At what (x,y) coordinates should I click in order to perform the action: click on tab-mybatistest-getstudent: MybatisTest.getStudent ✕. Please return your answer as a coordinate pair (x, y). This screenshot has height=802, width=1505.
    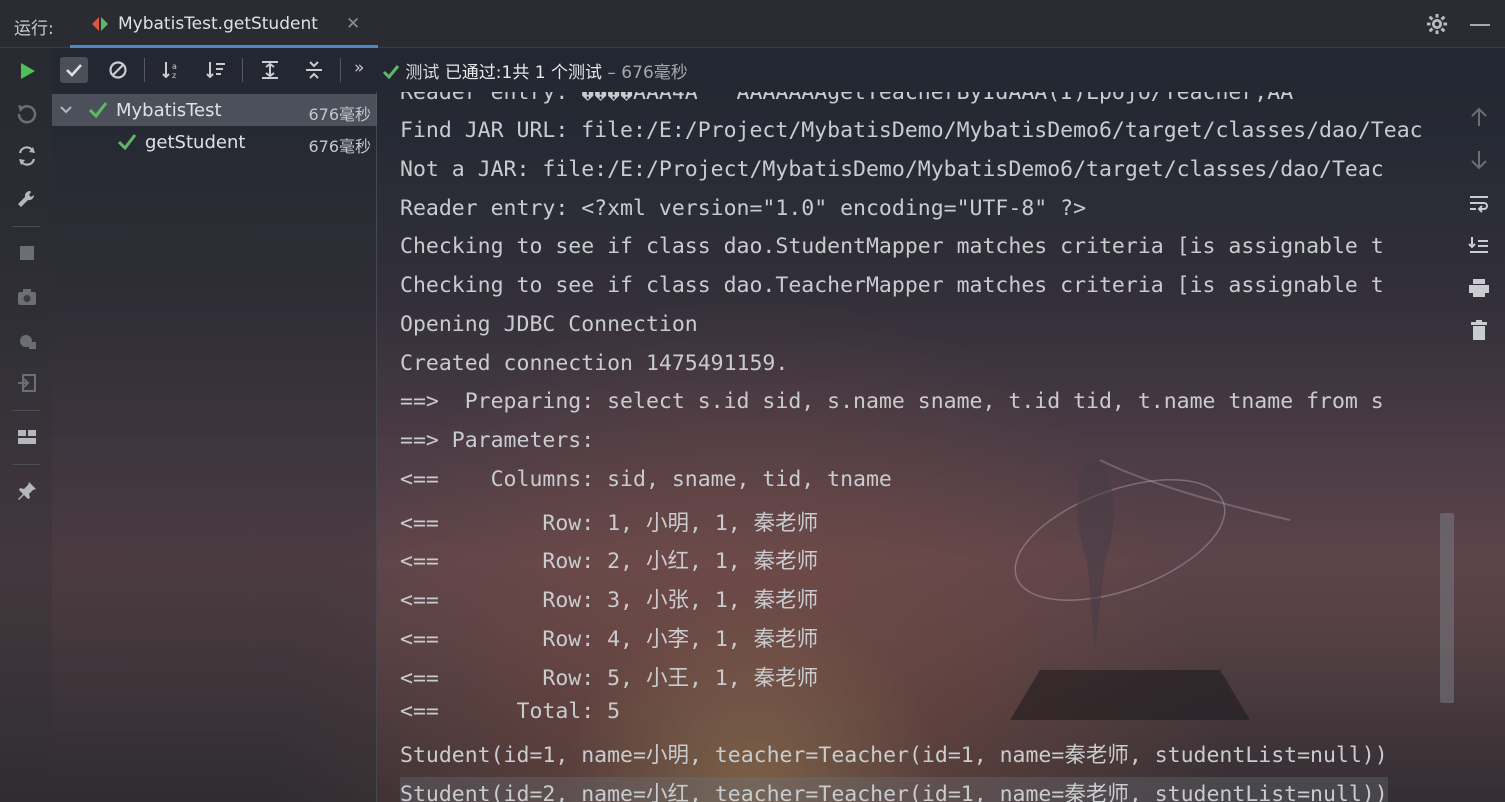
    Looking at the image, I should click on (224, 24).